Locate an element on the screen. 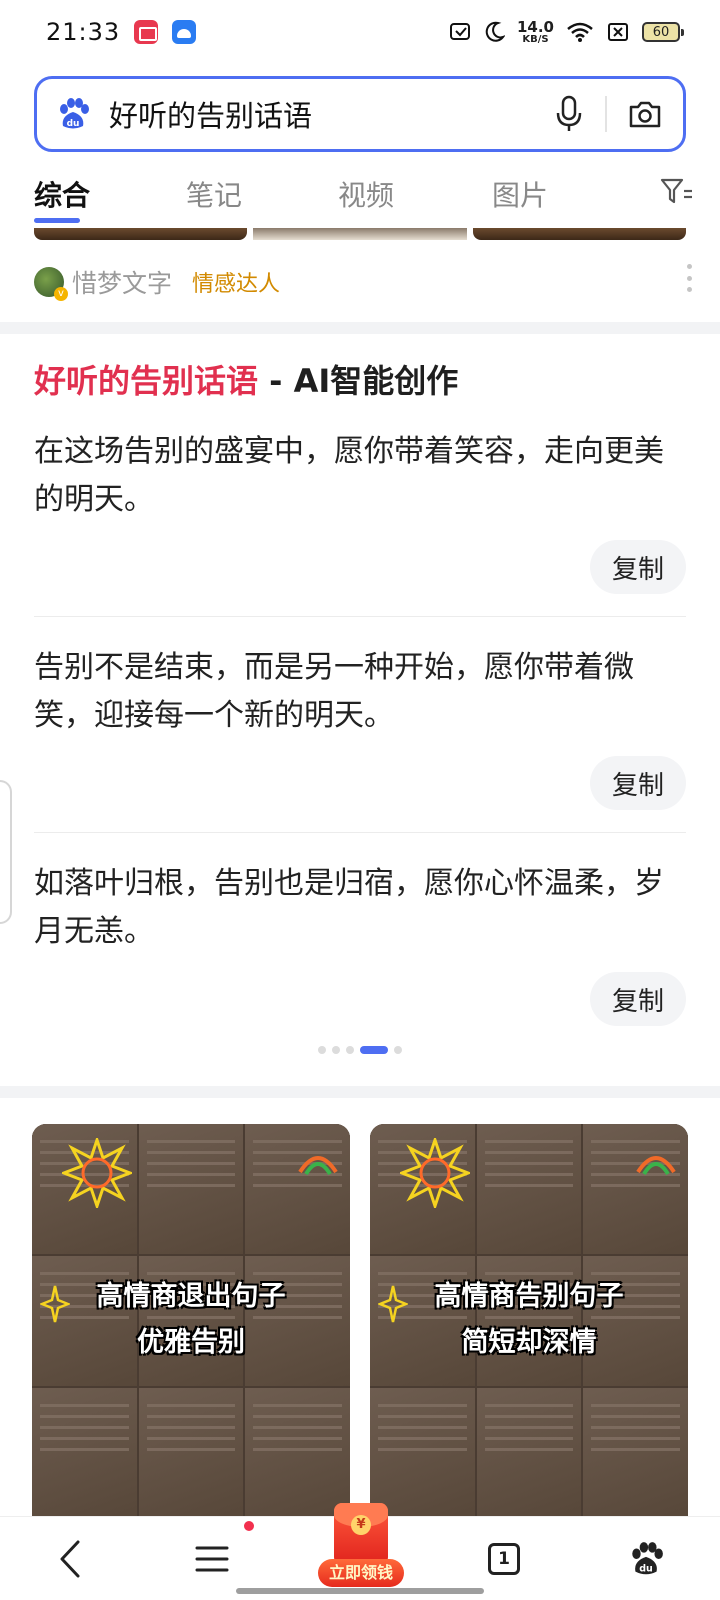 This screenshot has width=720, height=1600. redpacket-label: 立即领钱 is located at coordinates (361, 1573).